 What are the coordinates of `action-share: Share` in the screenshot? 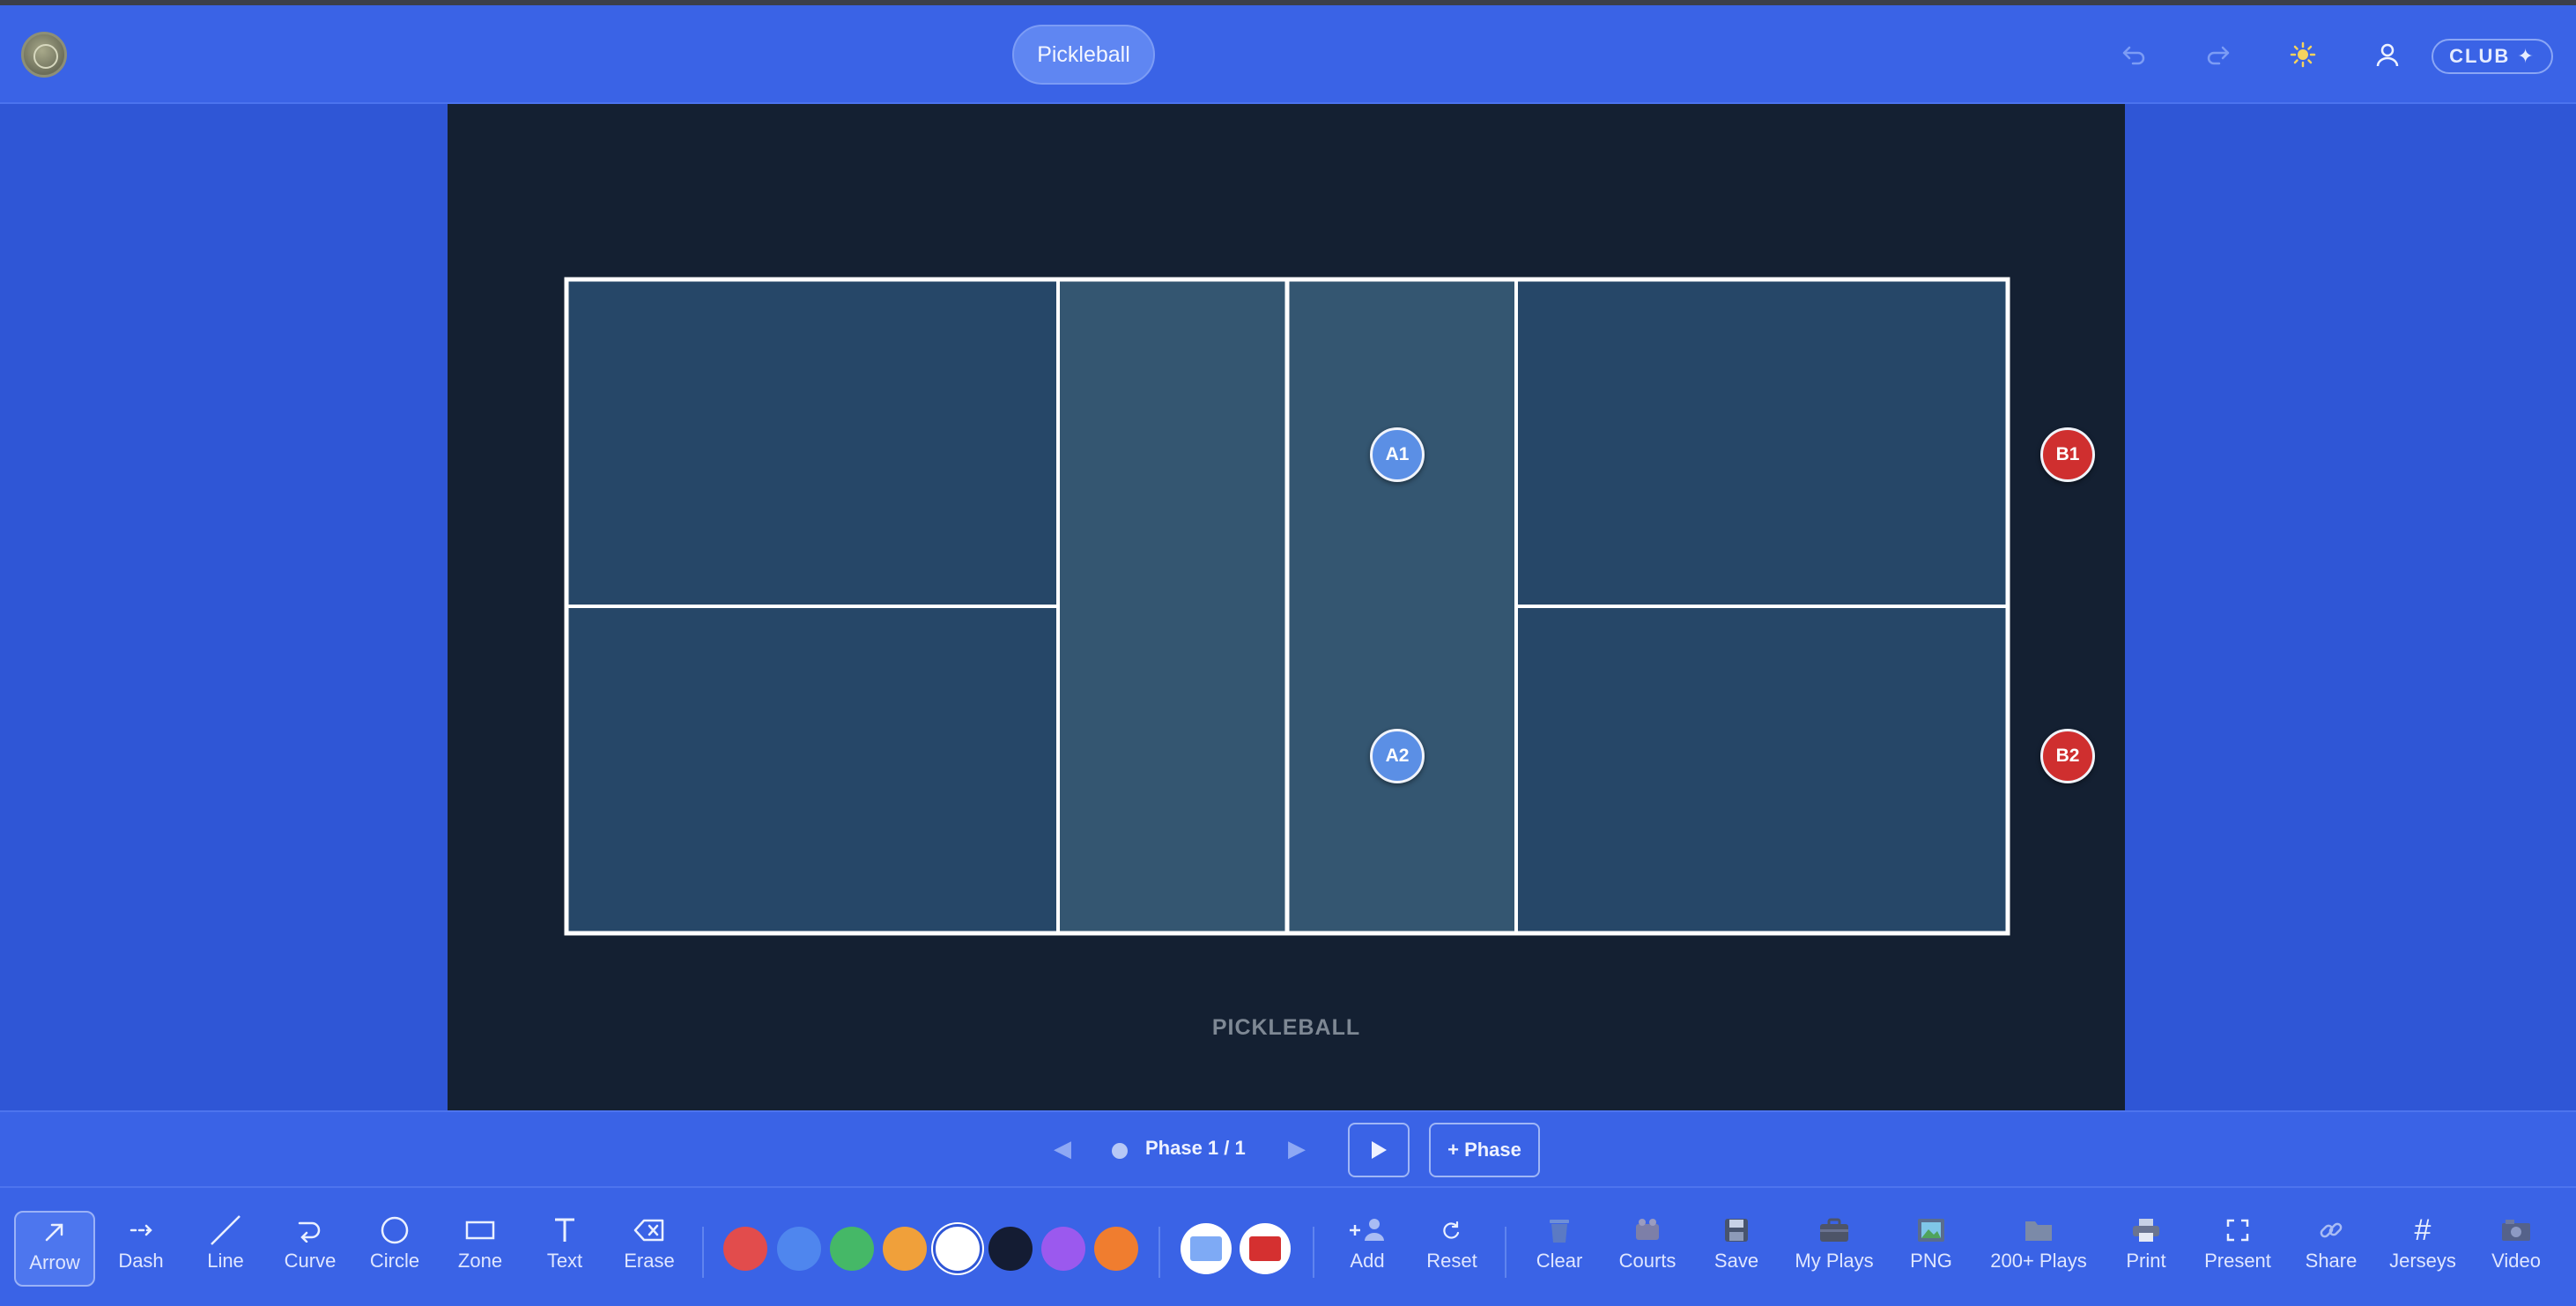 It's located at (2331, 1249).